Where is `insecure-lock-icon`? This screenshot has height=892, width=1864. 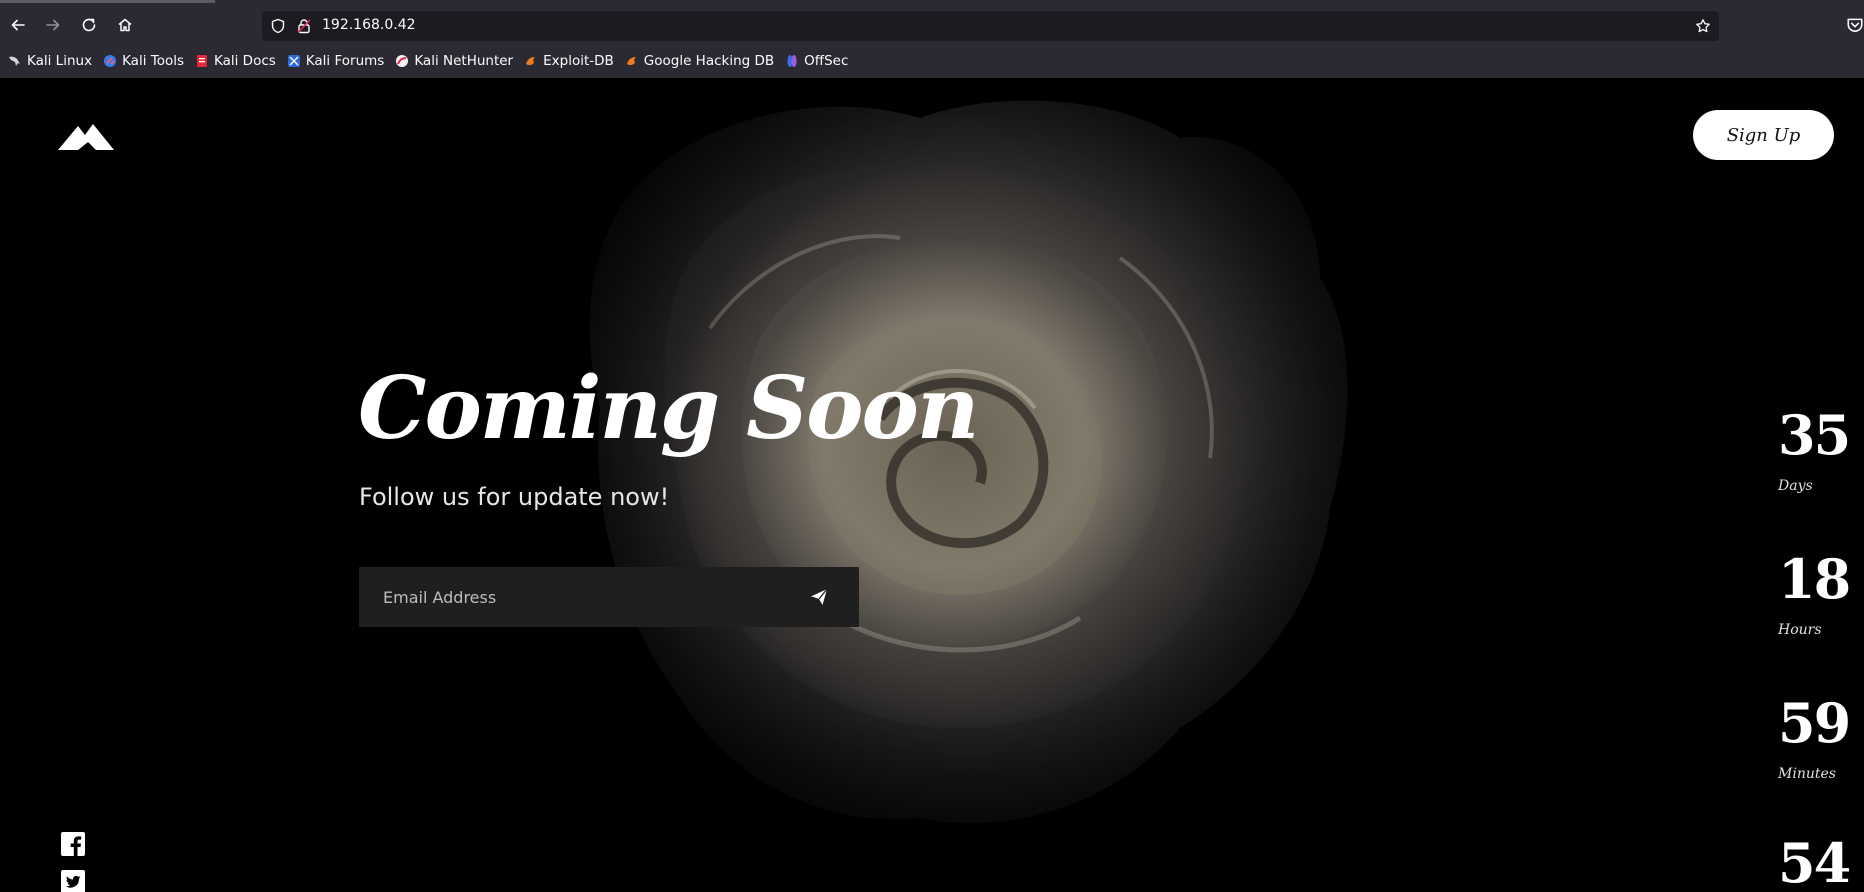
insecure-lock-icon is located at coordinates (304, 26).